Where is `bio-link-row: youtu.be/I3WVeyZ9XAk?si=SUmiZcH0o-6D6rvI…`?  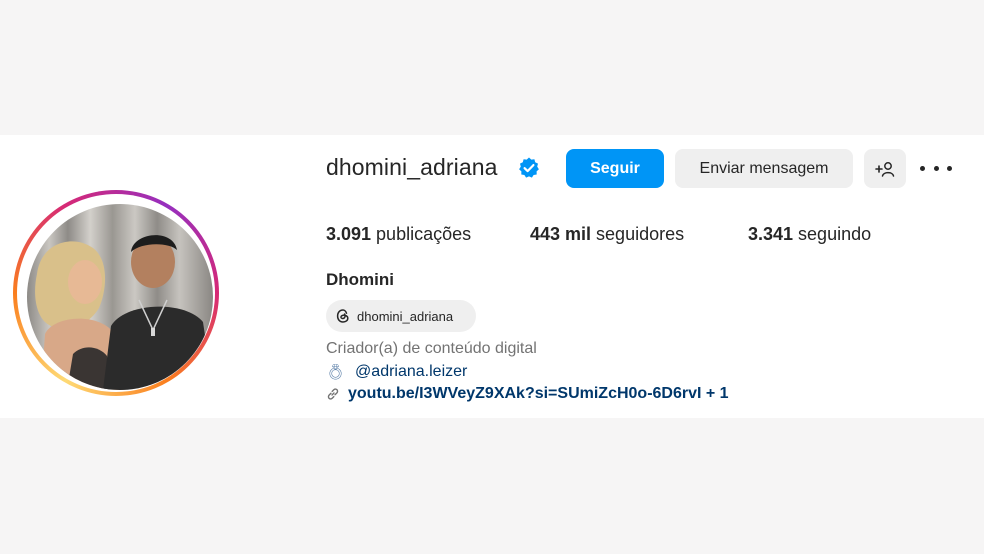
bio-link-row: youtu.be/I3WVeyZ9XAk?si=SUmiZcH0o-6D6rvI… is located at coordinates (527, 394).